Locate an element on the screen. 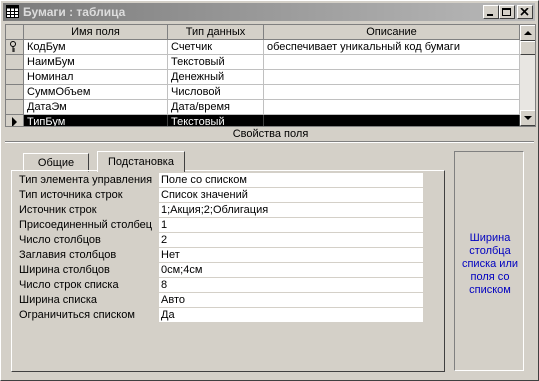  close-icon is located at coordinates (524, 12).